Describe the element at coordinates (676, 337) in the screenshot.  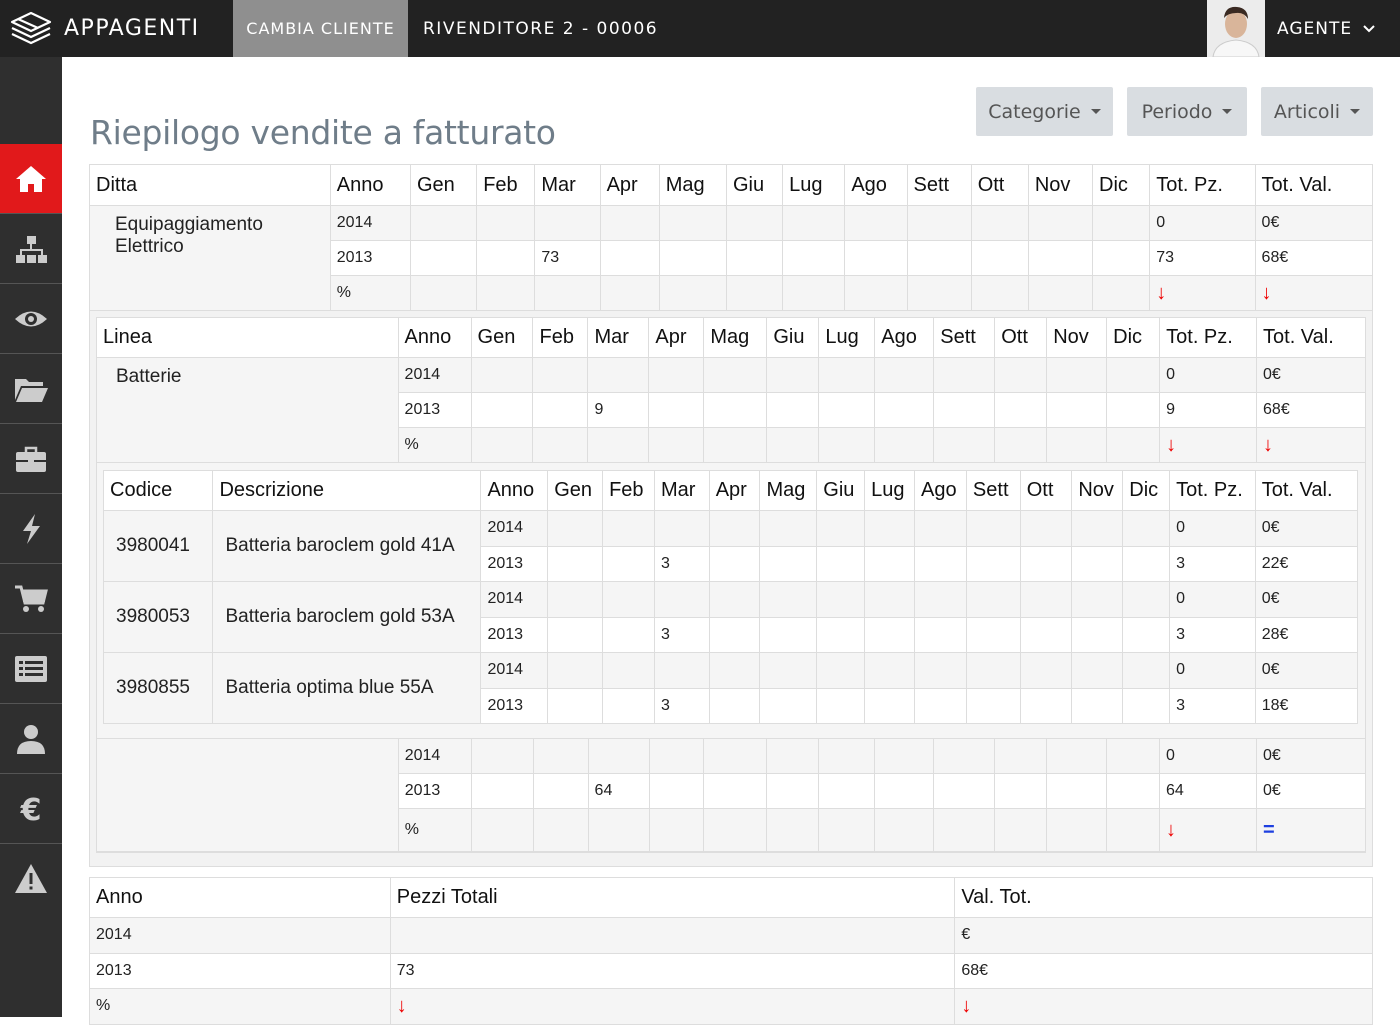
I see `col-apr: Apr` at that location.